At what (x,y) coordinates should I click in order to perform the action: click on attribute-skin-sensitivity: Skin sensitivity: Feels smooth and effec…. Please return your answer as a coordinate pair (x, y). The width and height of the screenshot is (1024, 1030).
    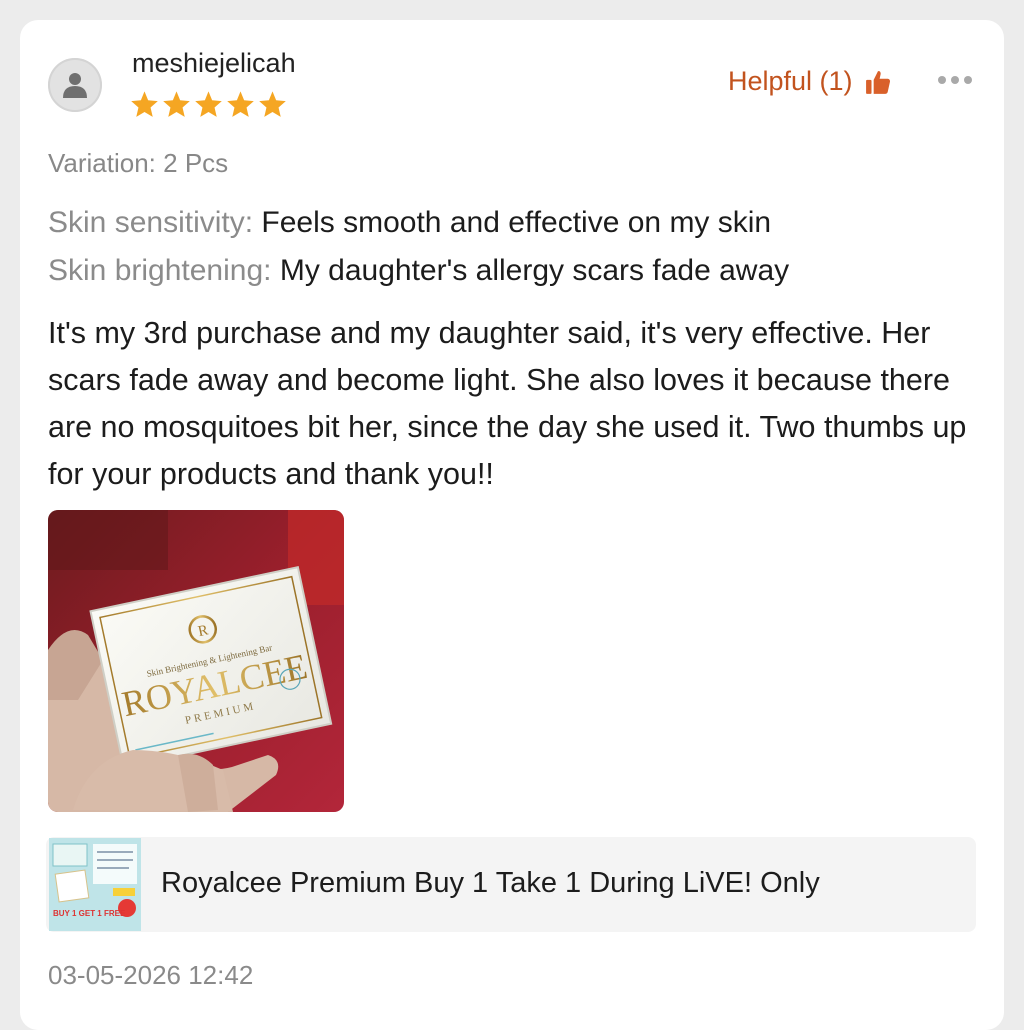
    Looking at the image, I should click on (409, 223).